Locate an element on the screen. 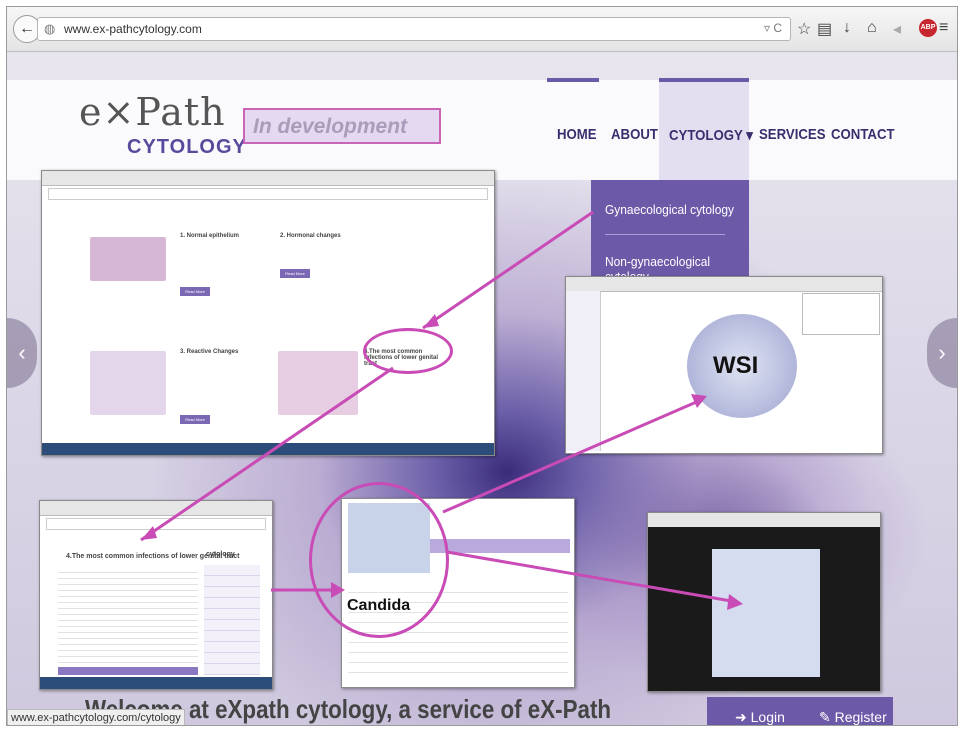  menu-icon: ≡ is located at coordinates (943, 28).